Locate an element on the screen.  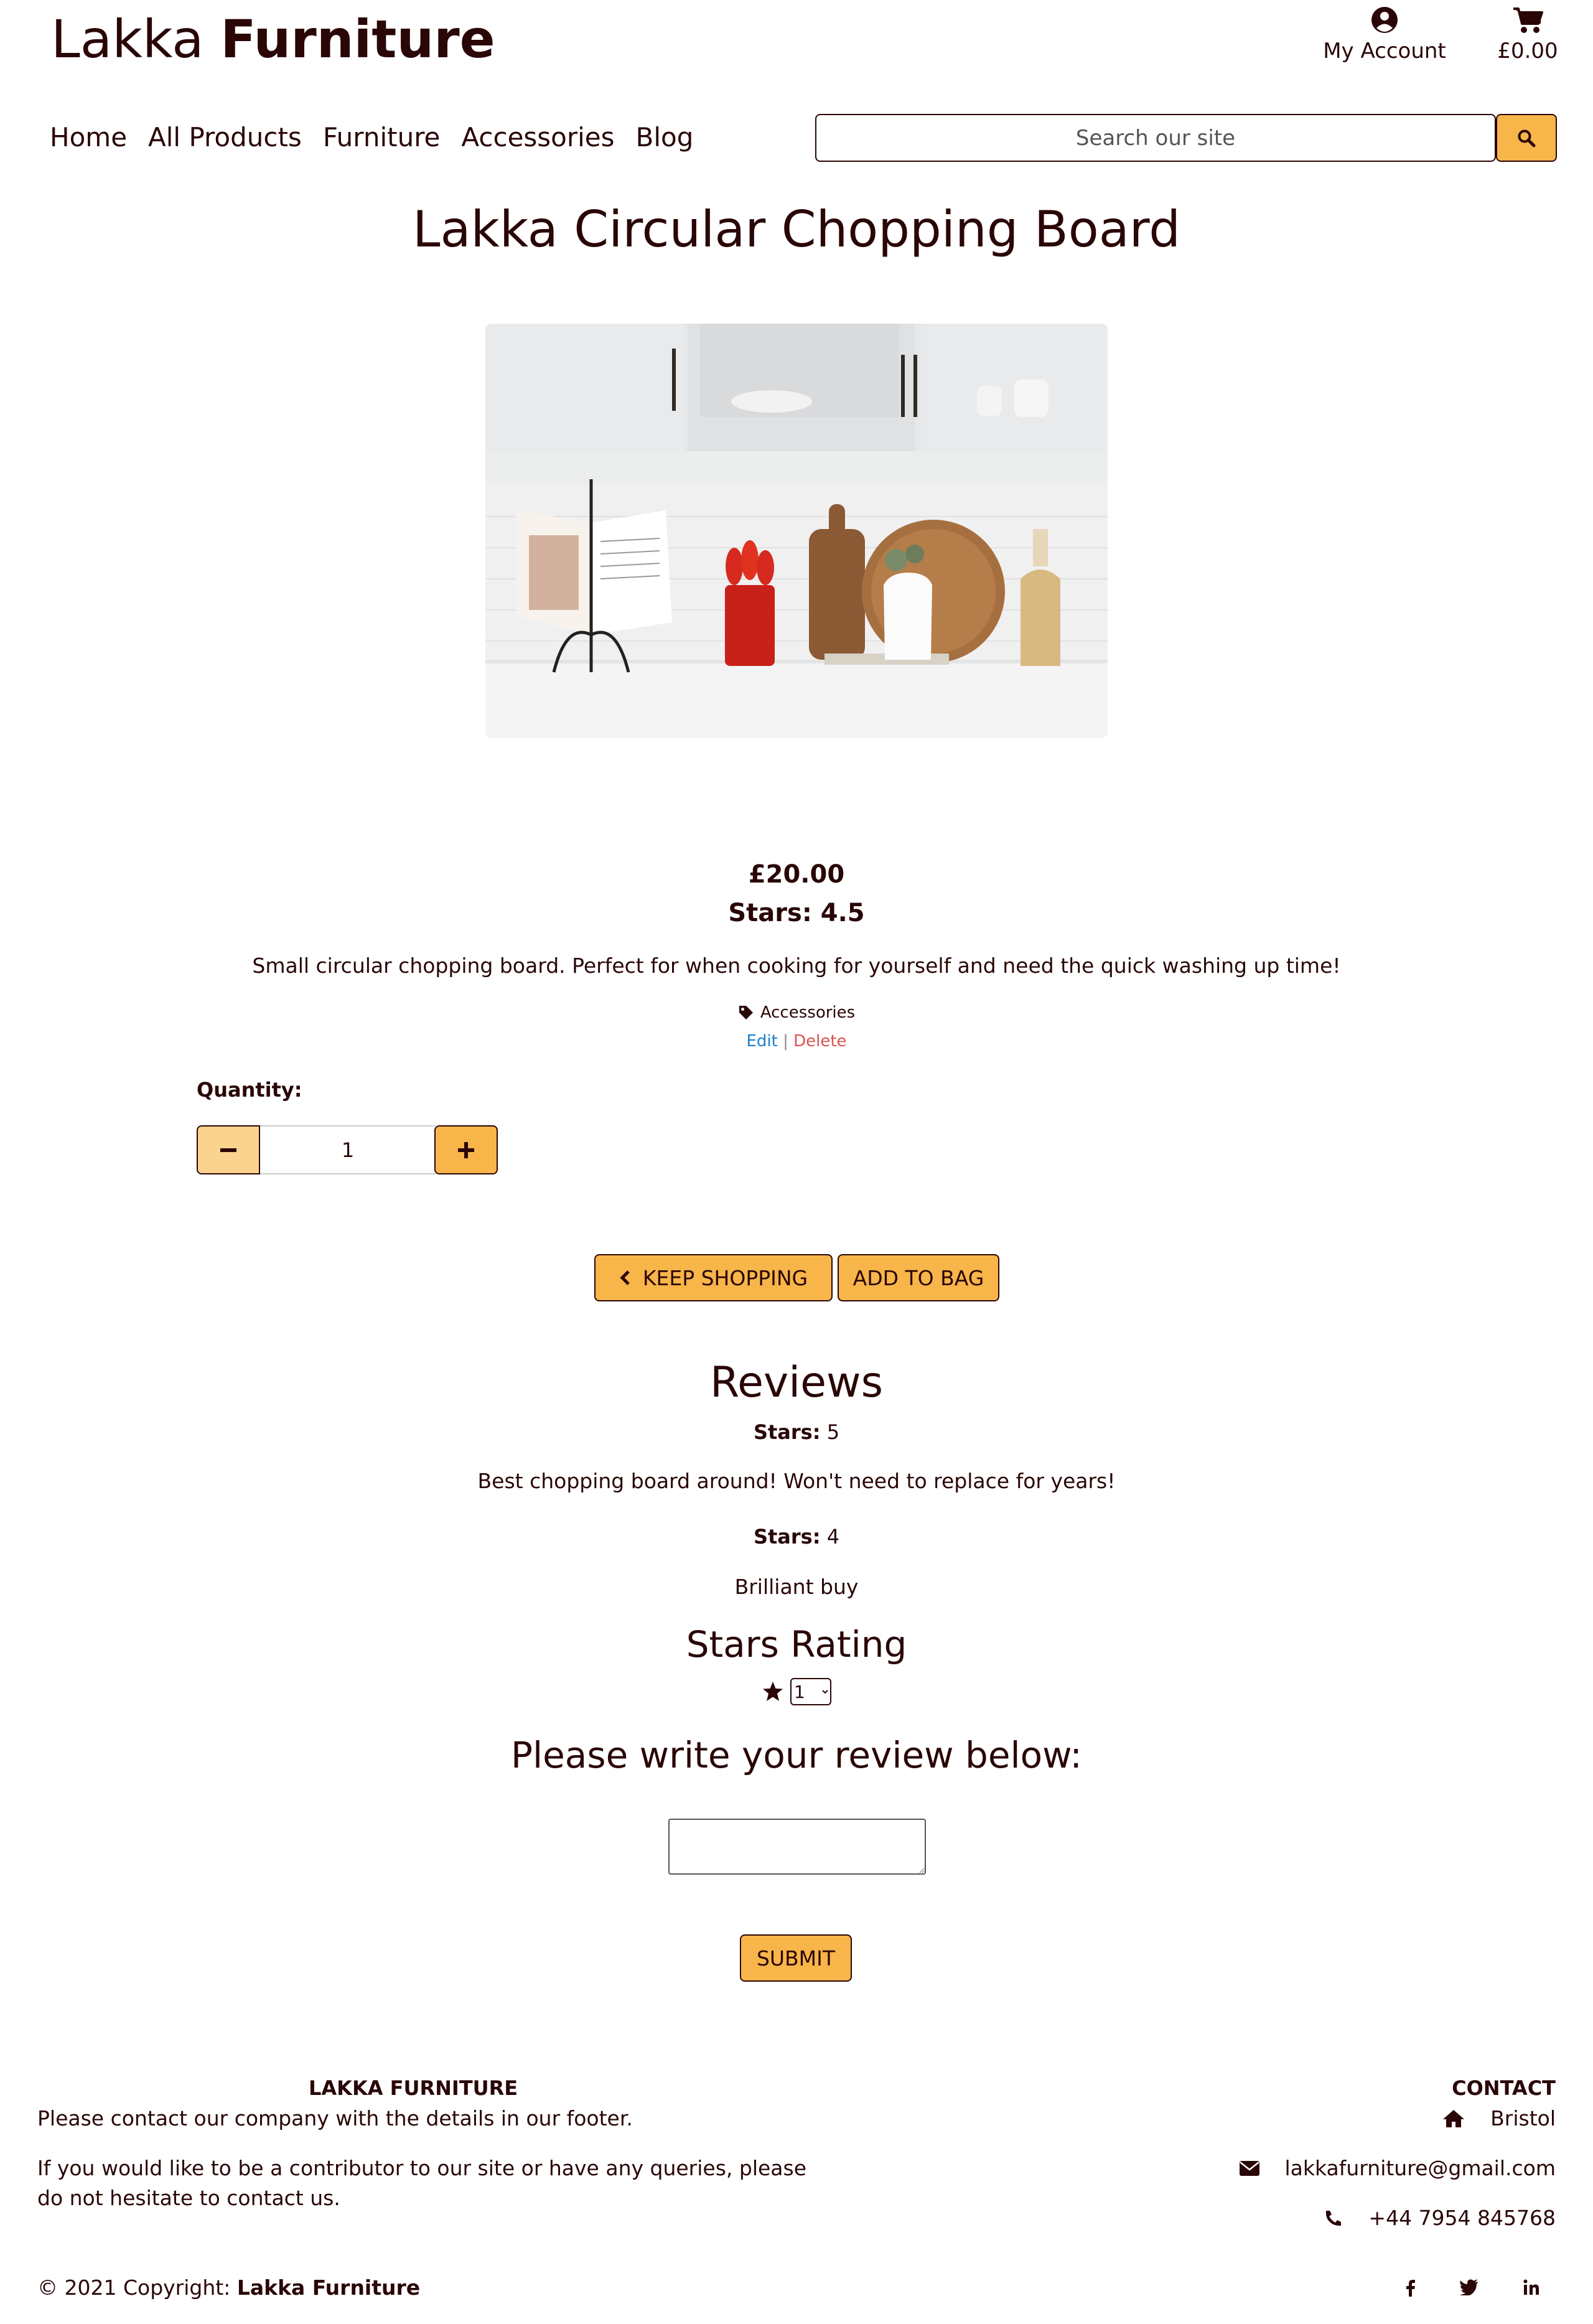
footer-about-heading: LAKKA FURNITURE is located at coordinates (413, 2088).